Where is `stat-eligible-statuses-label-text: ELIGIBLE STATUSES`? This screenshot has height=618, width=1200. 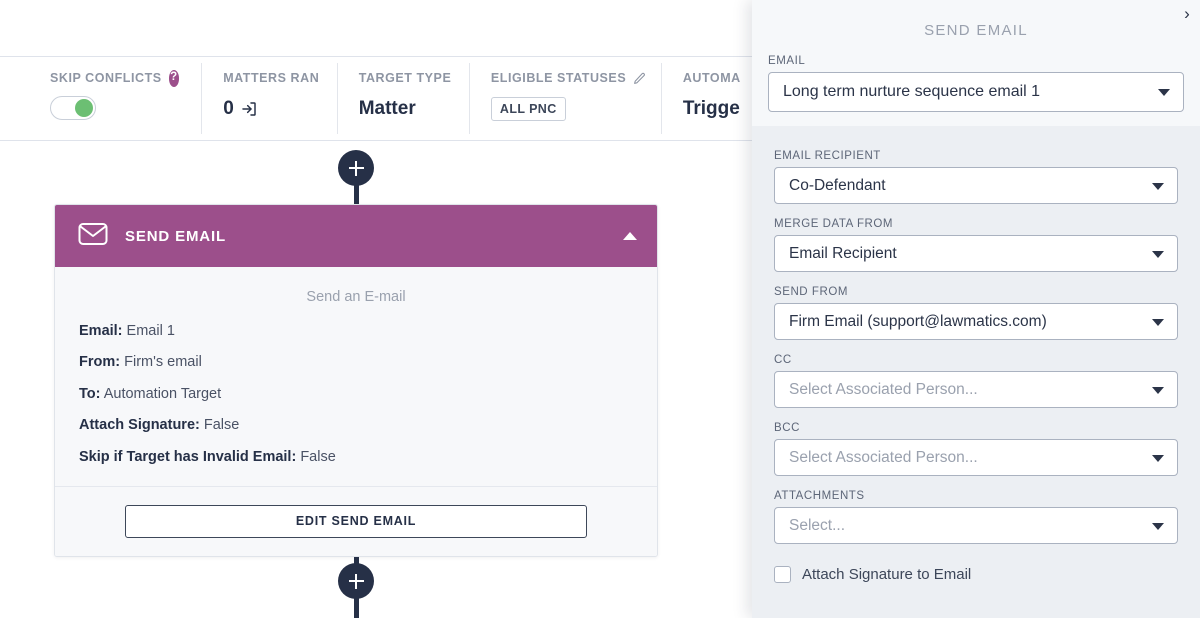
stat-eligible-statuses-label-text: ELIGIBLE STATUSES is located at coordinates (558, 78).